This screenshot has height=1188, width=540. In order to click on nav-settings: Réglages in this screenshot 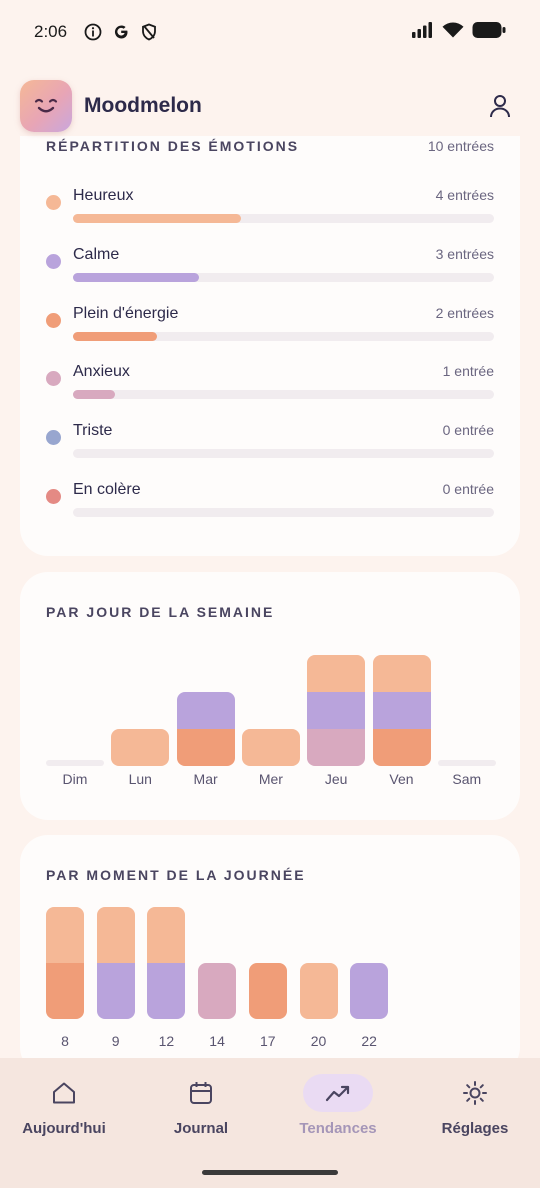, I will do `click(475, 1109)`.